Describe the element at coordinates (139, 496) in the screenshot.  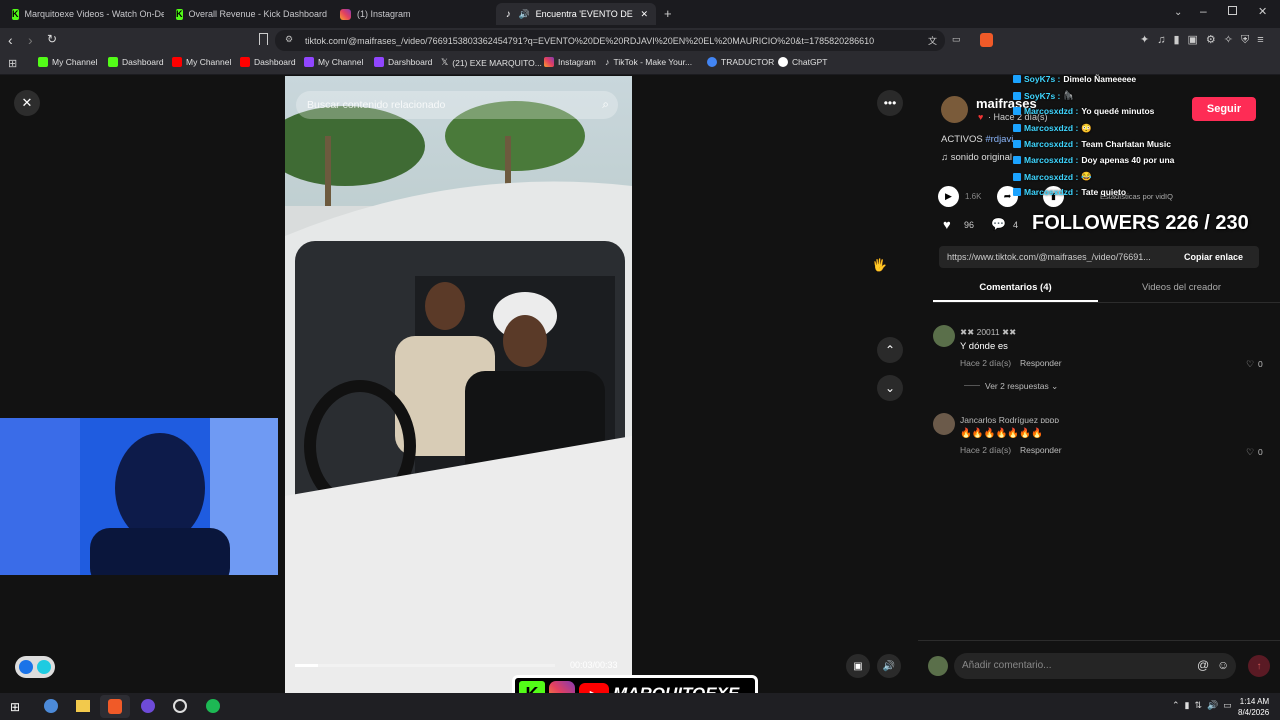
I see `webcam-overlay` at that location.